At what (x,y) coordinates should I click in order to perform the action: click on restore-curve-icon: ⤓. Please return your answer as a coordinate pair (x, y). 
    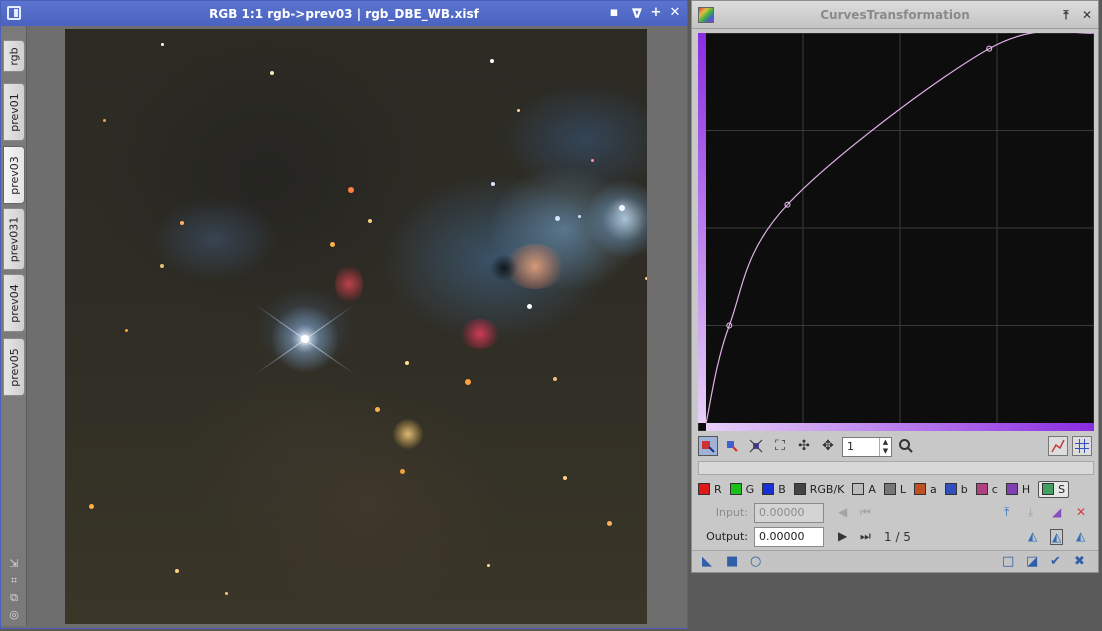
    Looking at the image, I should click on (1030, 512).